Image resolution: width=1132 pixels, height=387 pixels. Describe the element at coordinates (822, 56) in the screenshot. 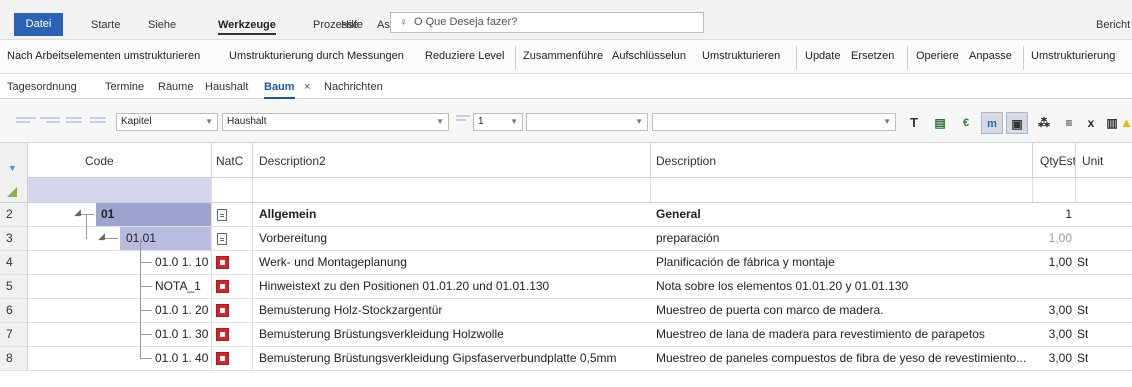

I see `cmd-update: Update` at that location.